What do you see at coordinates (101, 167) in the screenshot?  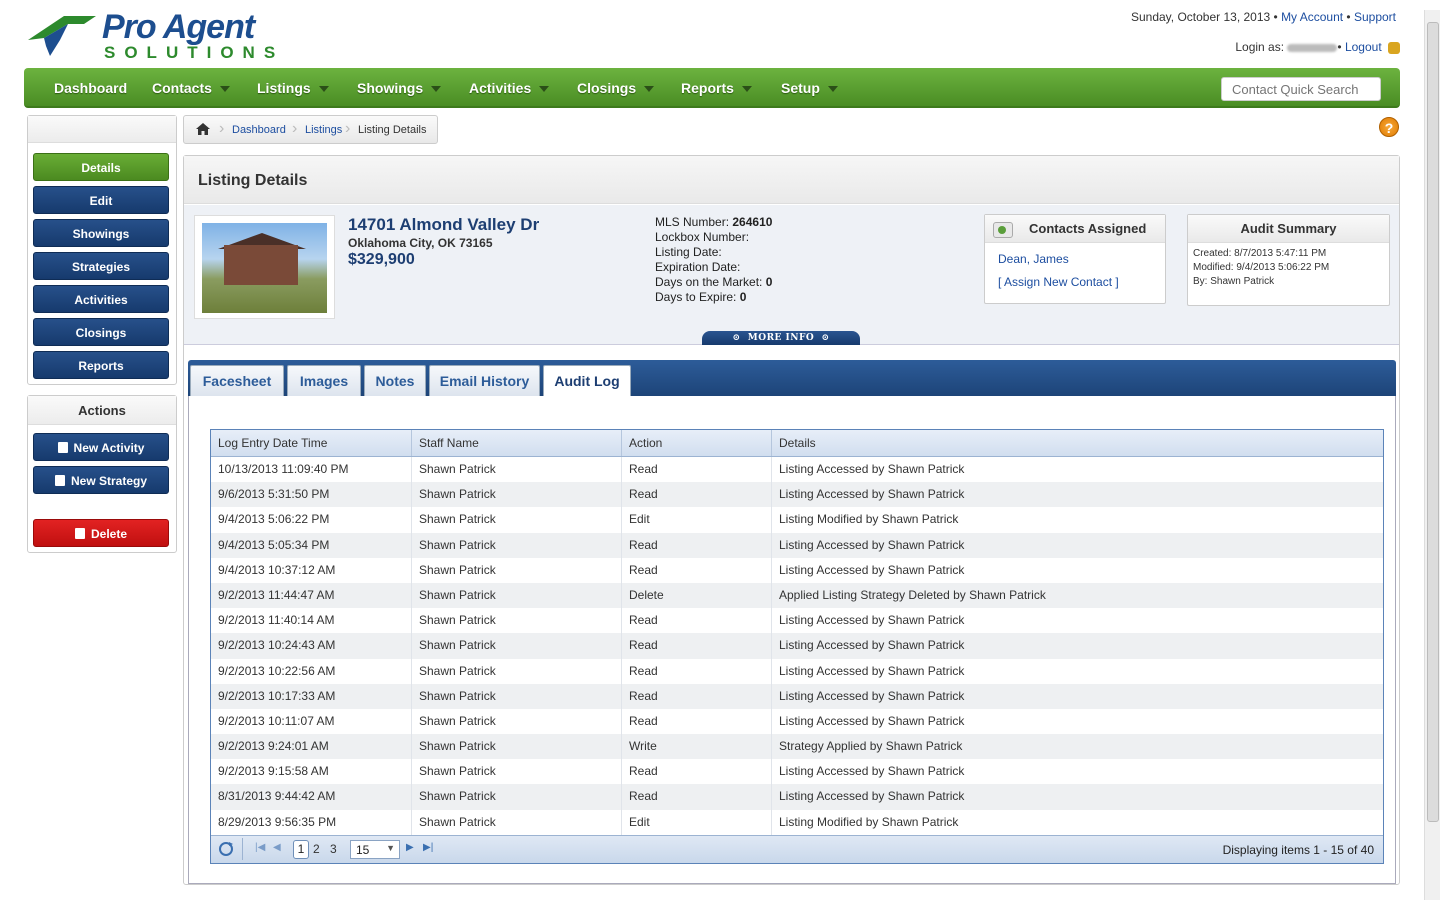 I see `sidebar-item-details: Details` at bounding box center [101, 167].